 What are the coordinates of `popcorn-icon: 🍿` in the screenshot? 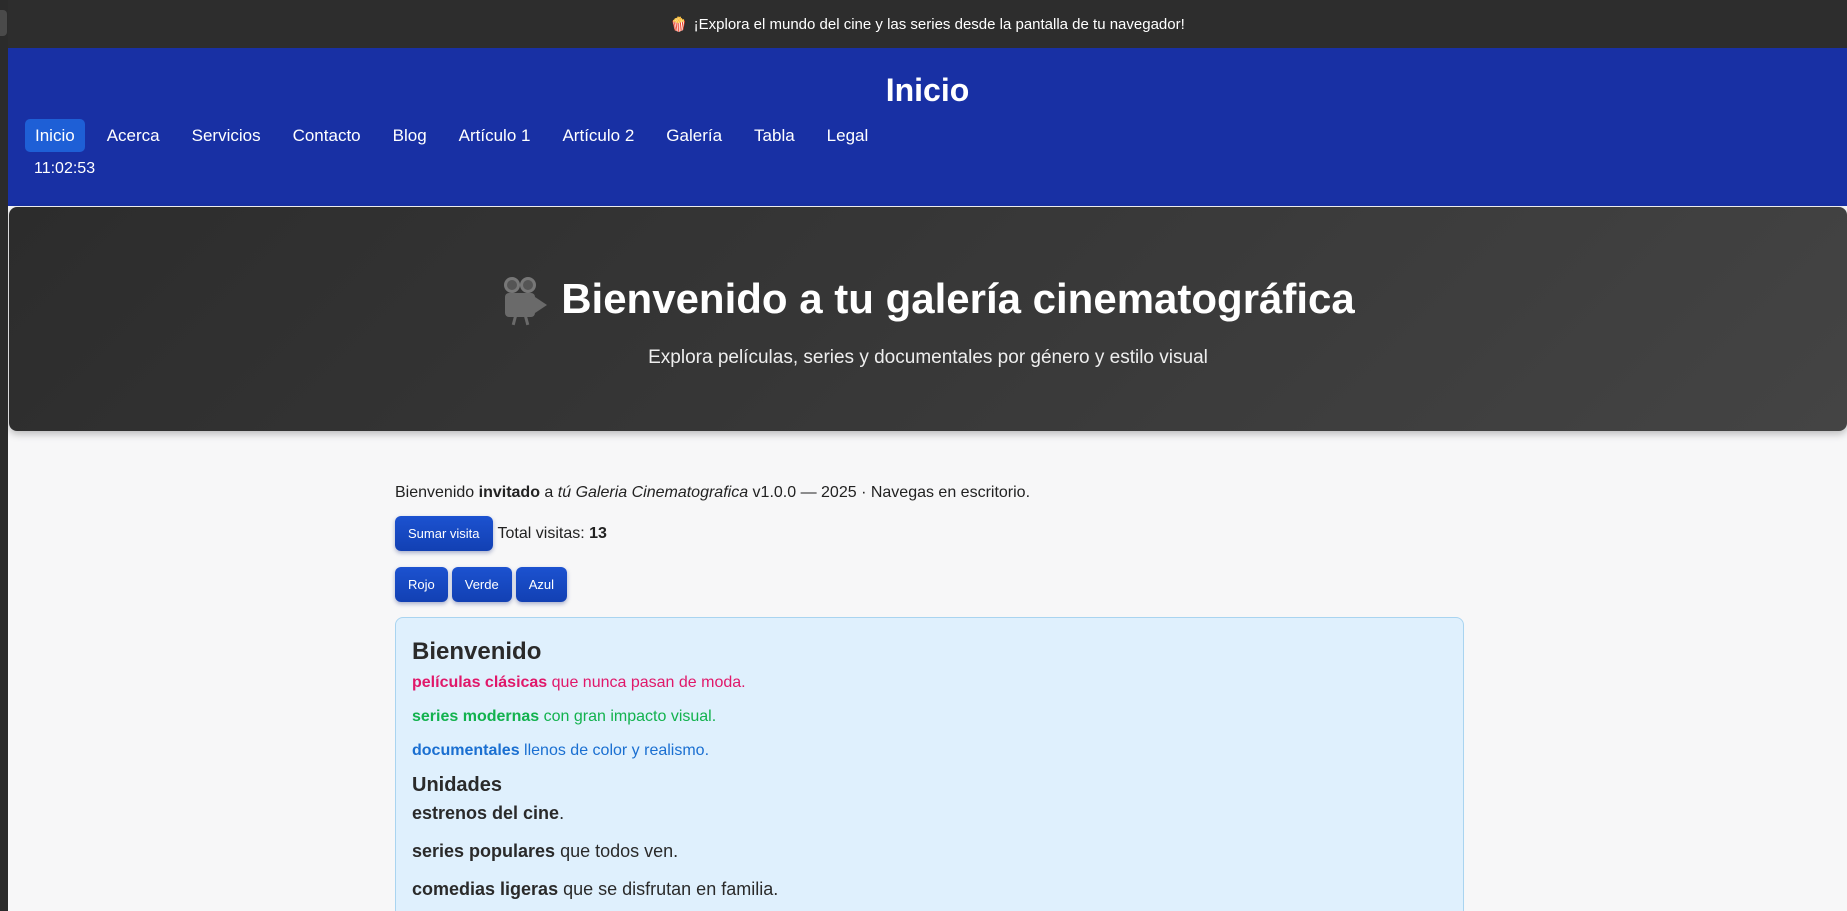 It's located at (679, 23).